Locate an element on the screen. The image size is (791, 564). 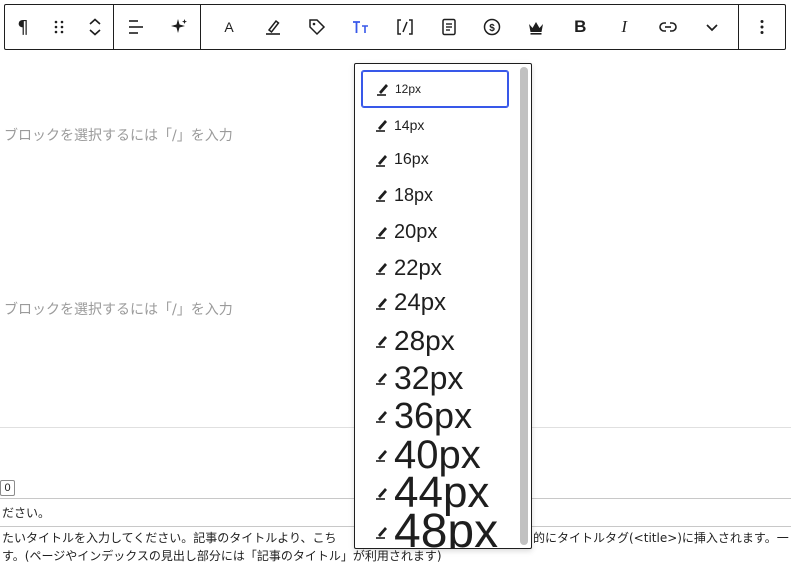
sparkle-icon is located at coordinates (178, 26).